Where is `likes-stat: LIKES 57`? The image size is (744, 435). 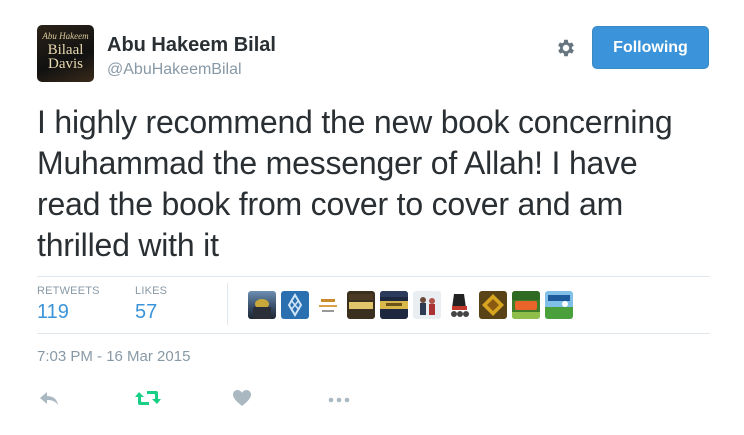
likes-stat: LIKES 57 is located at coordinates (151, 304).